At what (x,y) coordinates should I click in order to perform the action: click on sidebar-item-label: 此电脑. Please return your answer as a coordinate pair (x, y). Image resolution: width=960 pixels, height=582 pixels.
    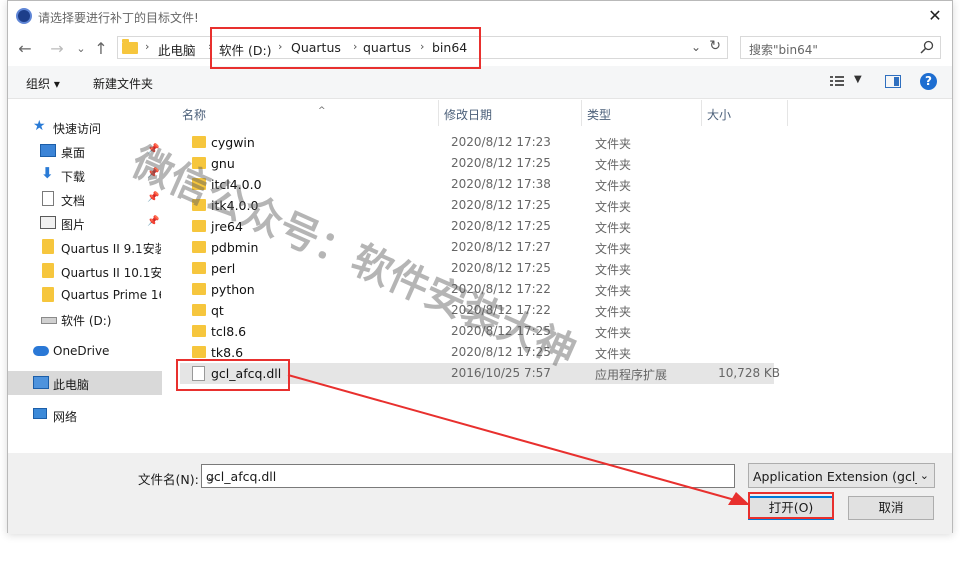
    Looking at the image, I should click on (71, 385).